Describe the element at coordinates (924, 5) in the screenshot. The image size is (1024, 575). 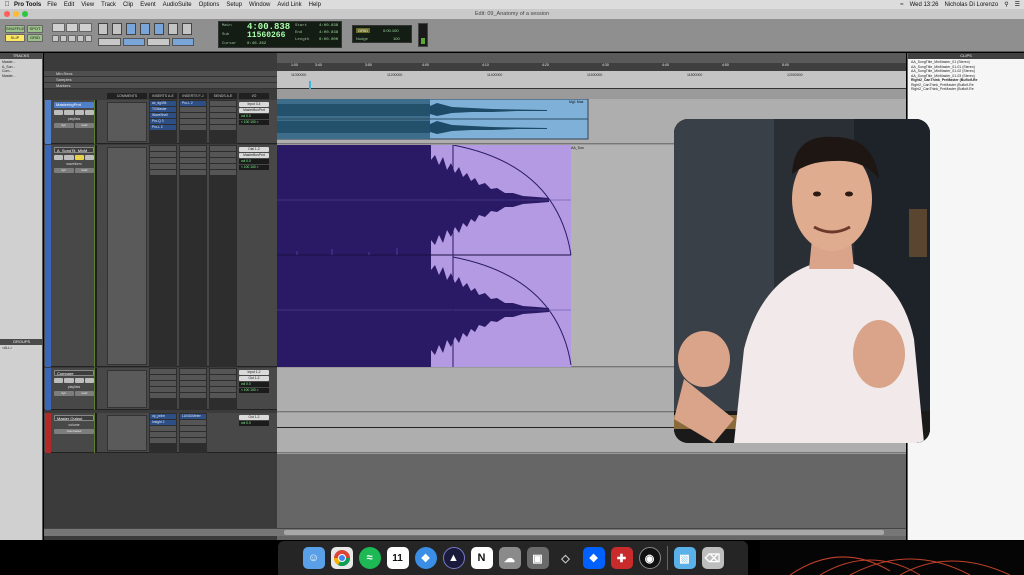
I see `clock: Wed 13:26` at that location.